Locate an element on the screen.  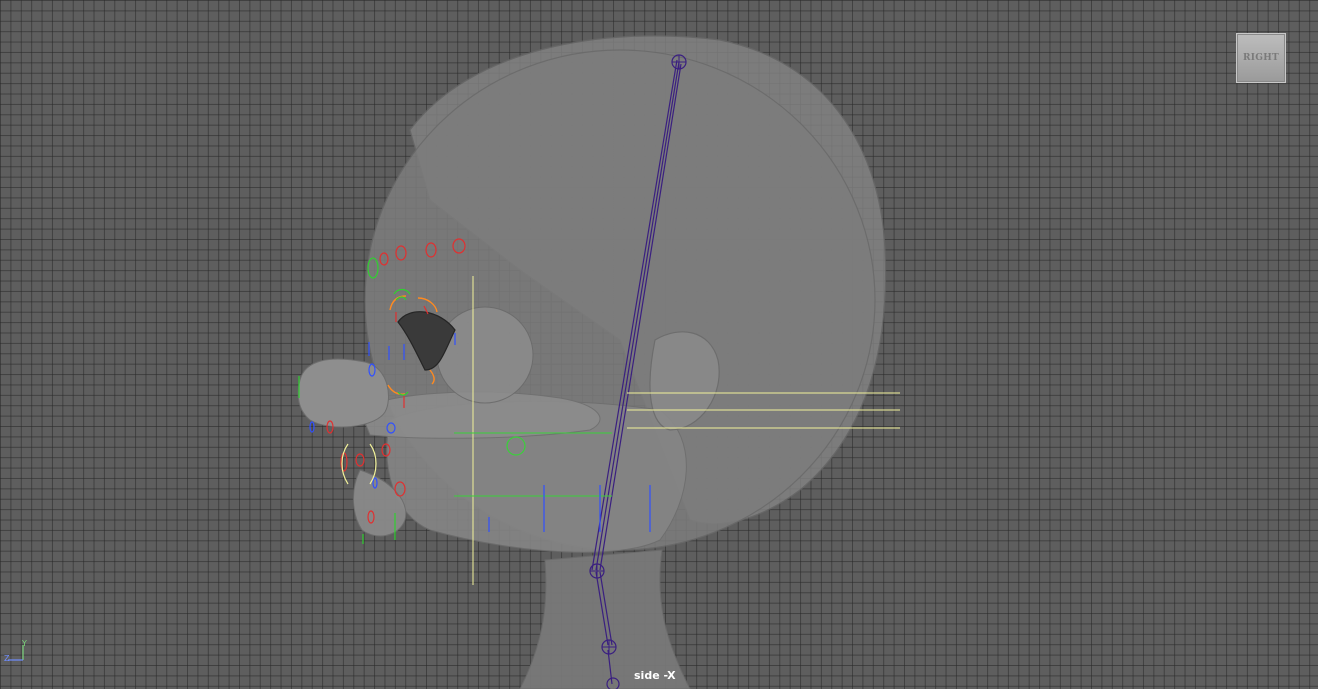
joint-head-end is located at coordinates (679, 62).